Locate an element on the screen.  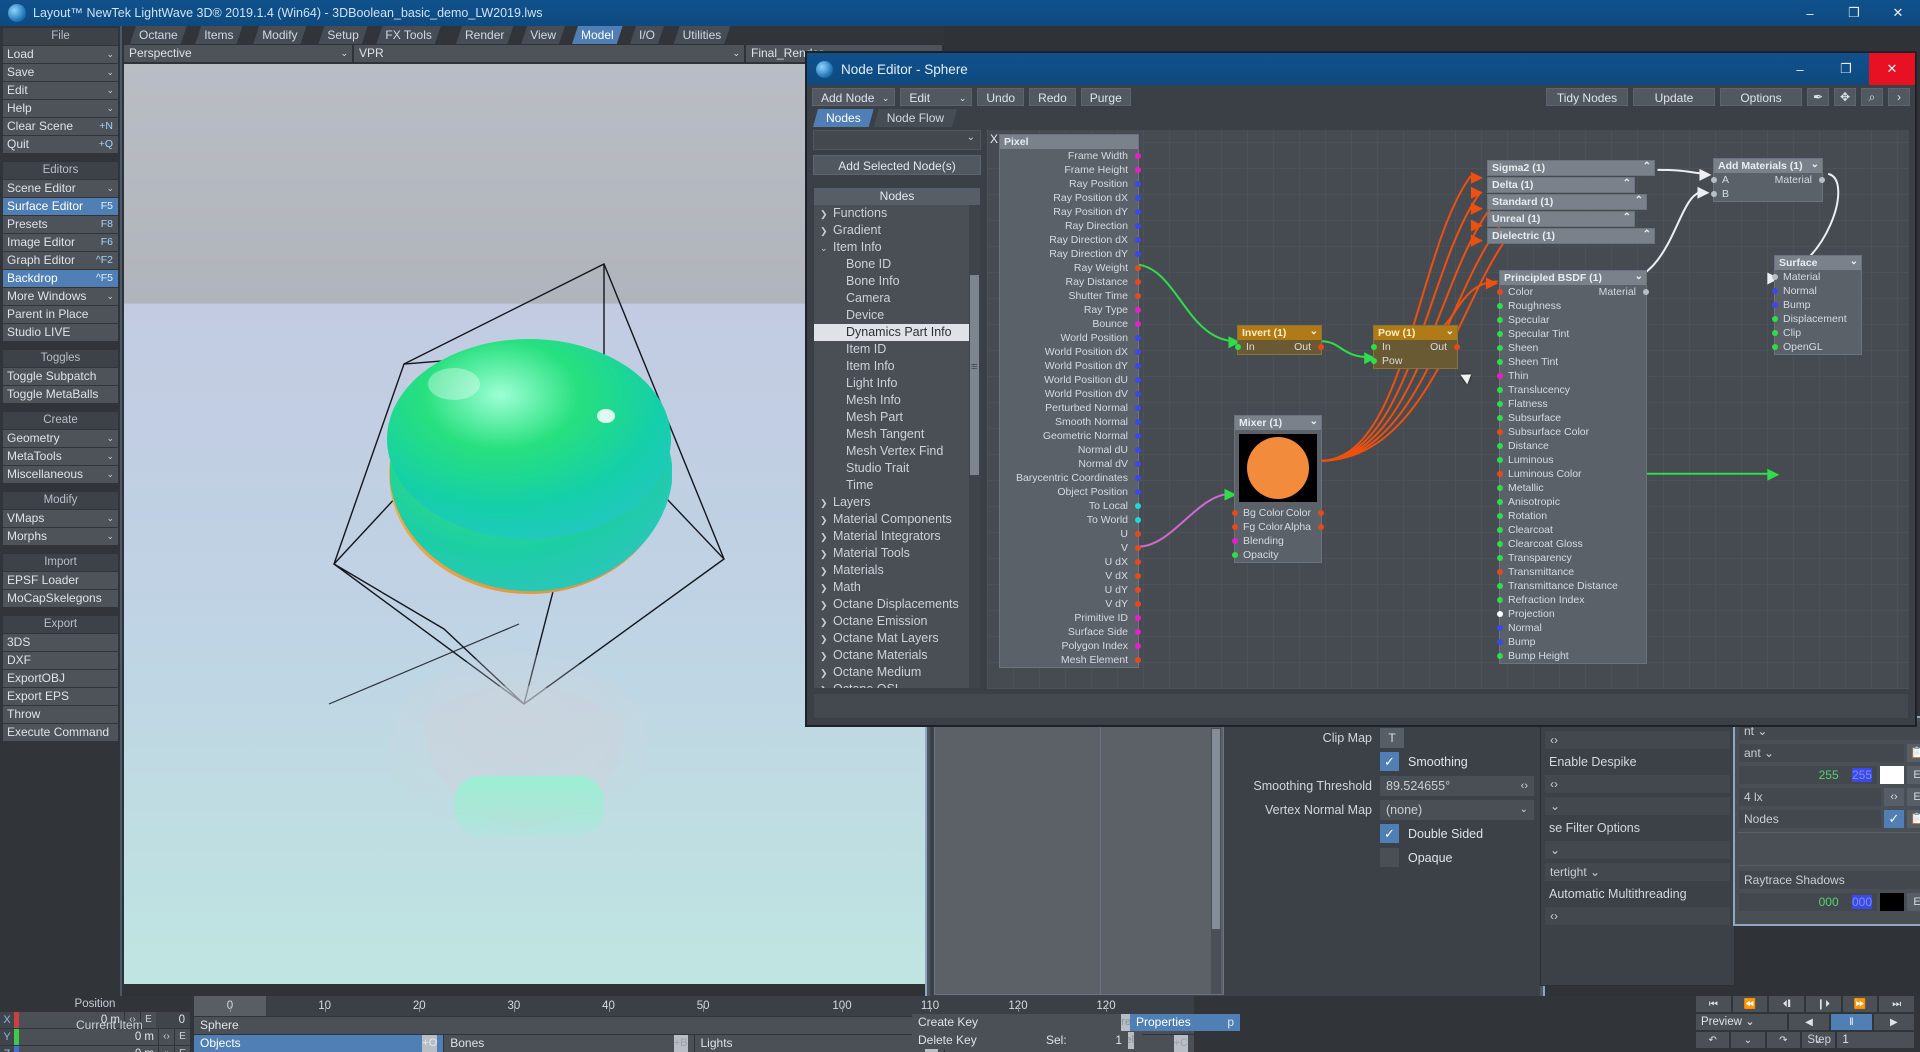
node-header: Principled BSDF (1) ⌄ is located at coordinates (1573, 278).